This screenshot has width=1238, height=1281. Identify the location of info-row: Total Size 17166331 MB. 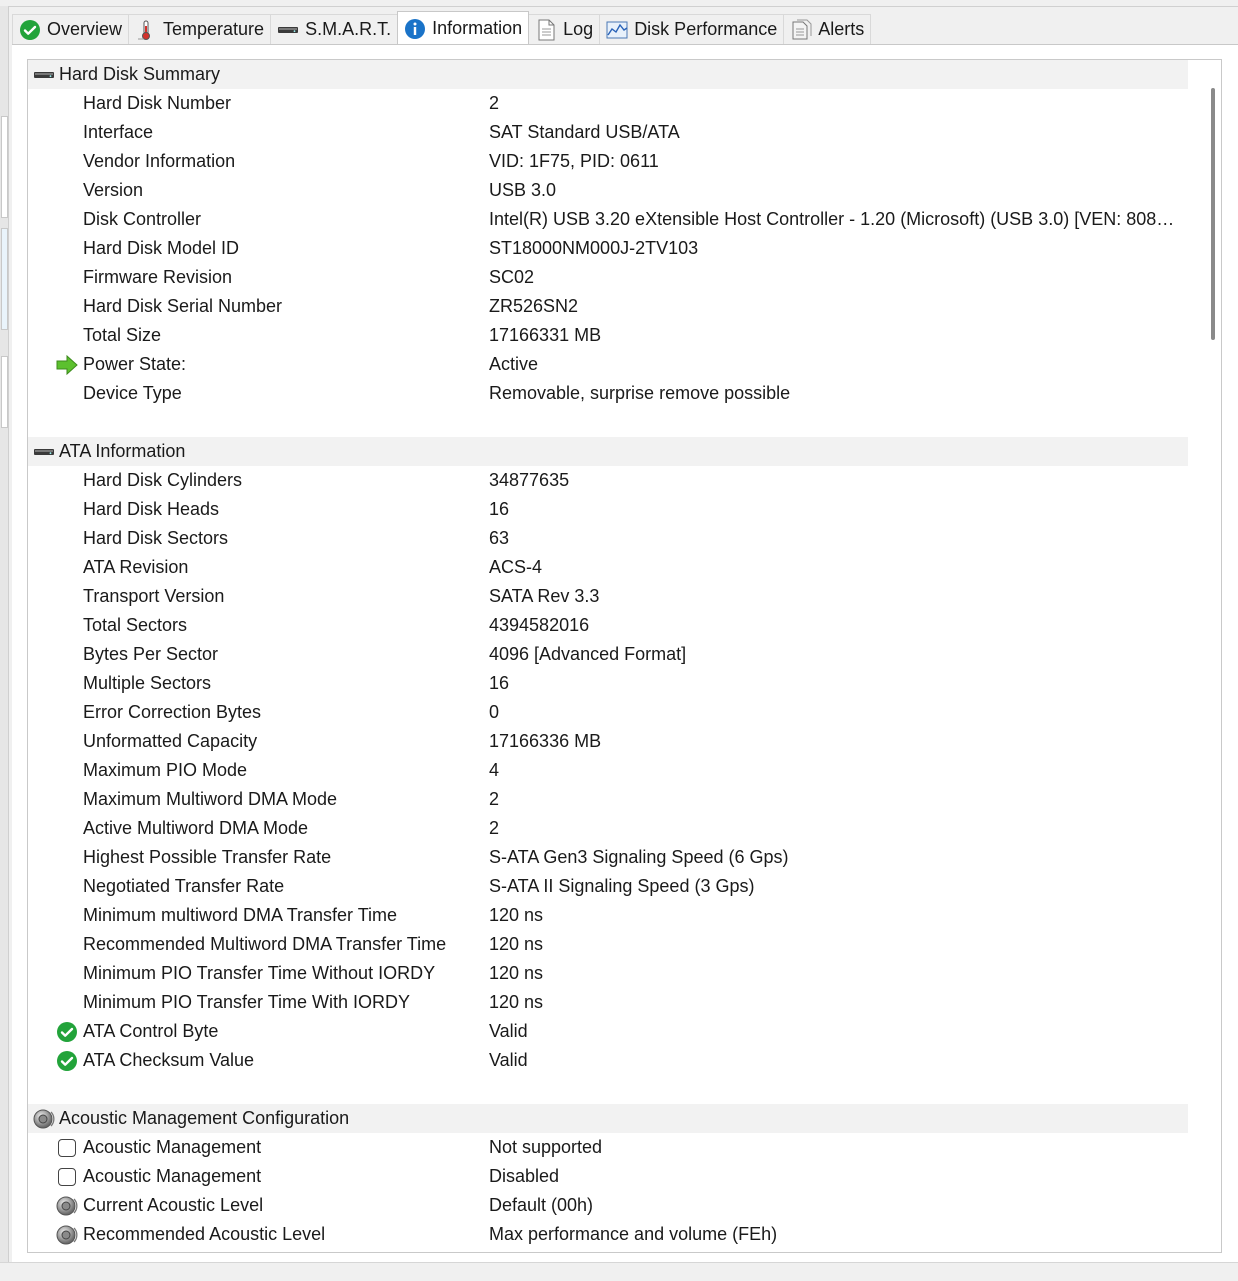
(608, 335).